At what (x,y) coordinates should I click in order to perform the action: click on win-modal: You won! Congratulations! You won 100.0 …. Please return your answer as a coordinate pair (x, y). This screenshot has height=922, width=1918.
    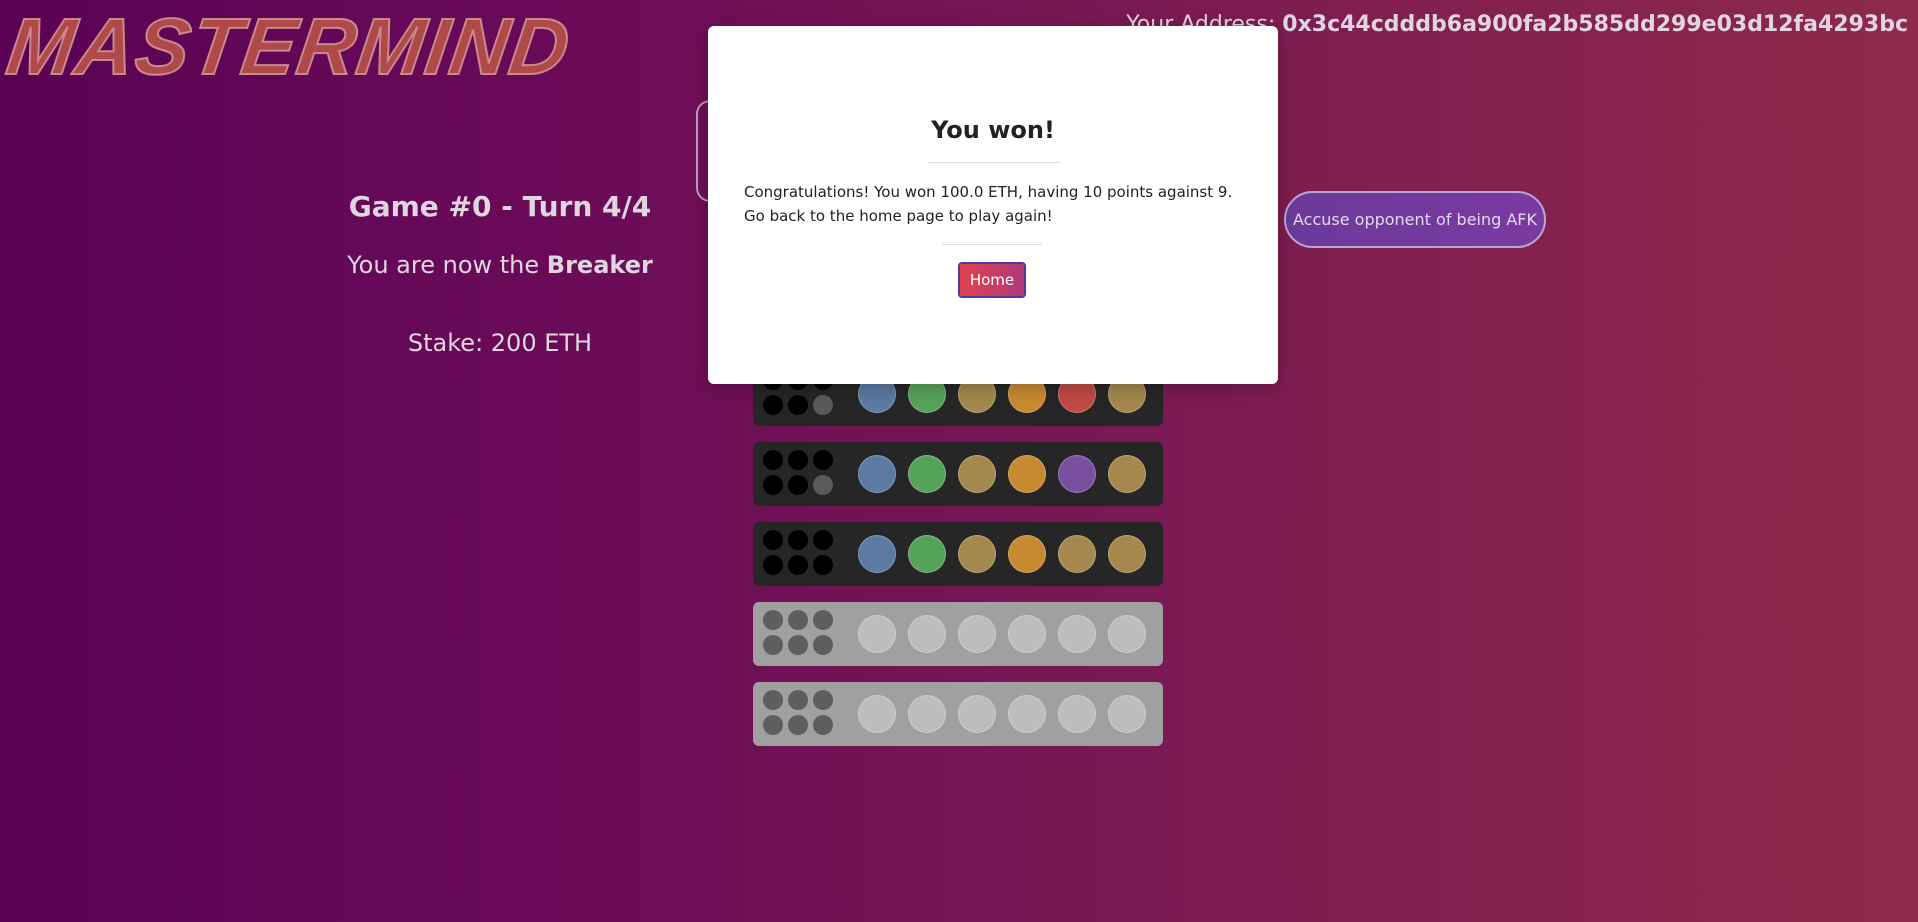
    Looking at the image, I should click on (993, 205).